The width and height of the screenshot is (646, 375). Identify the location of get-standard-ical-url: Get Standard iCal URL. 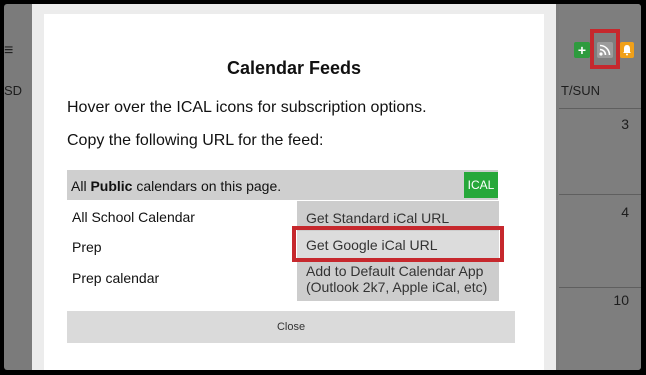
(377, 218).